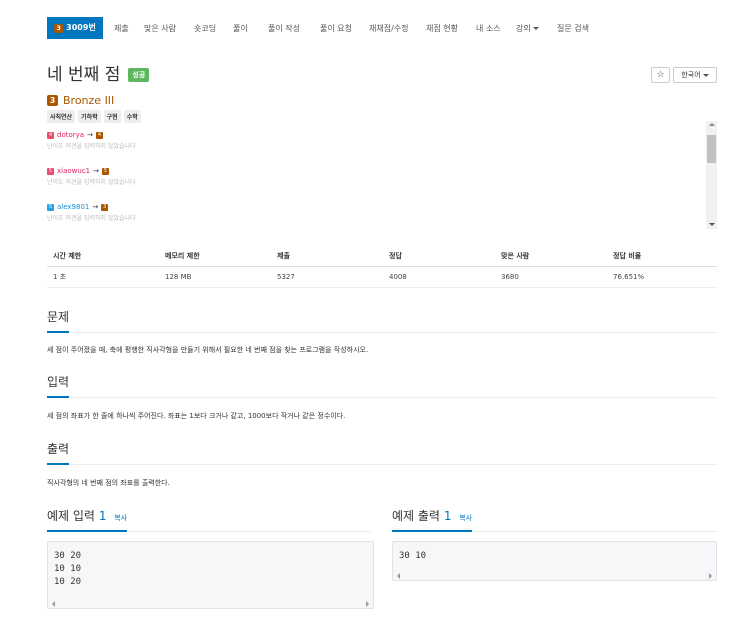 Image resolution: width=743 pixels, height=622 pixels. I want to click on user-tier-icon: 4, so click(50, 135).